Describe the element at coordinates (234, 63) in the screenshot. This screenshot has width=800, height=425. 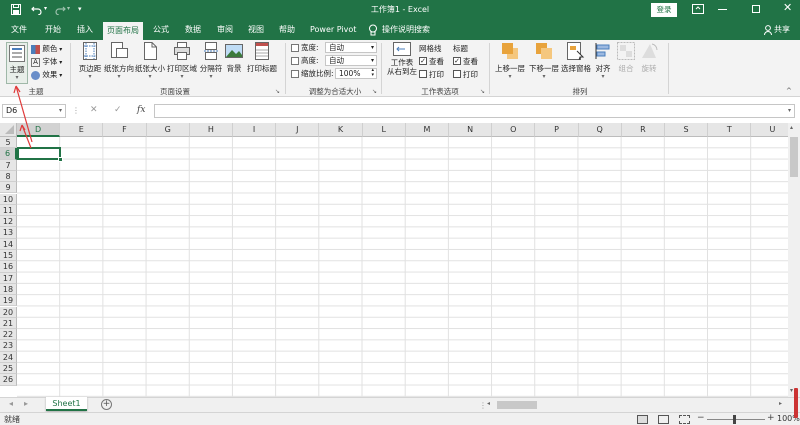
I see `background-button: 背景` at that location.